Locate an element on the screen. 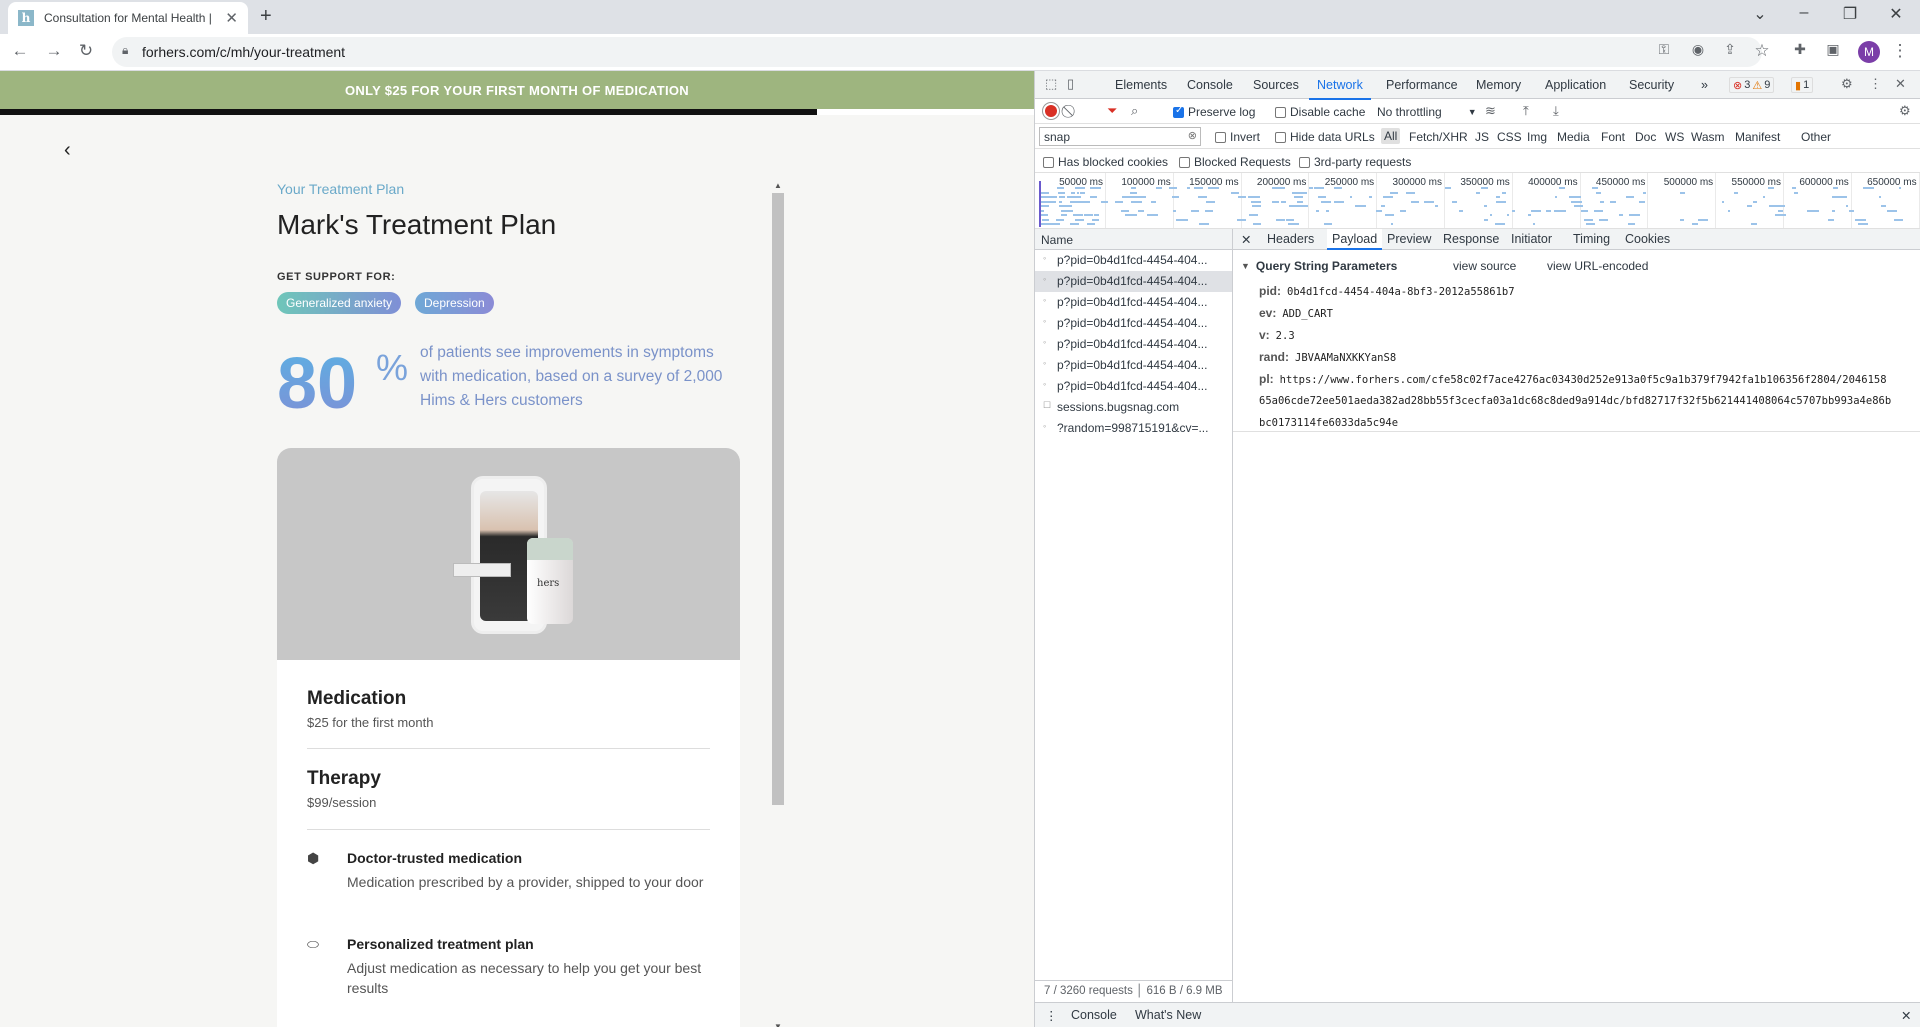 This screenshot has width=1920, height=1027. filter-doc: Doc is located at coordinates (1645, 137).